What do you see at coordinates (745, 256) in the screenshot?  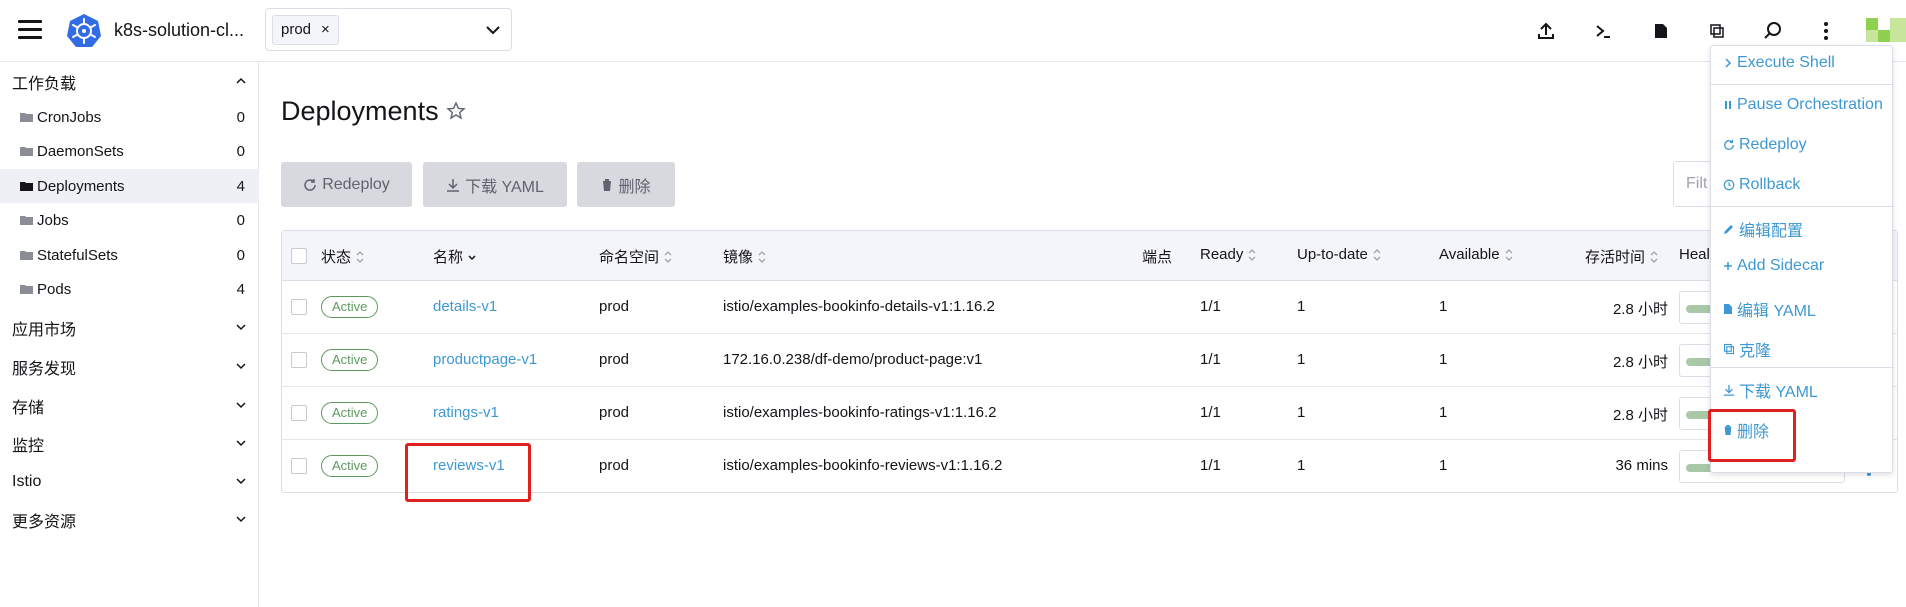 I see `column-image: 镜像` at bounding box center [745, 256].